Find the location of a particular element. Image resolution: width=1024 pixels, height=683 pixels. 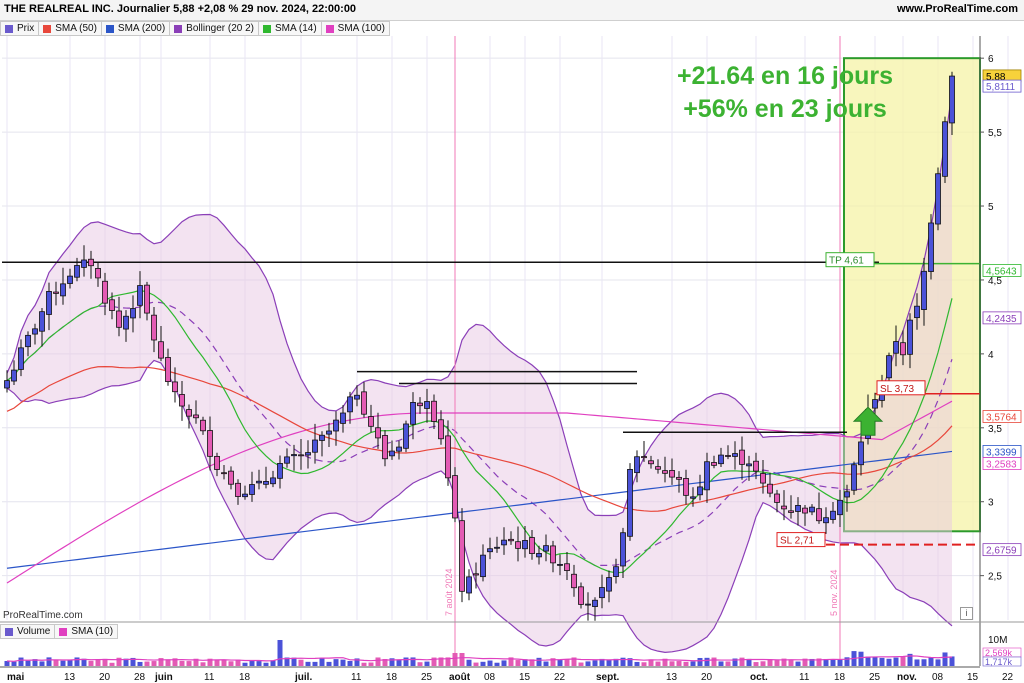

legend-item-volume-sma: SMA (10) is located at coordinates (86, 631).